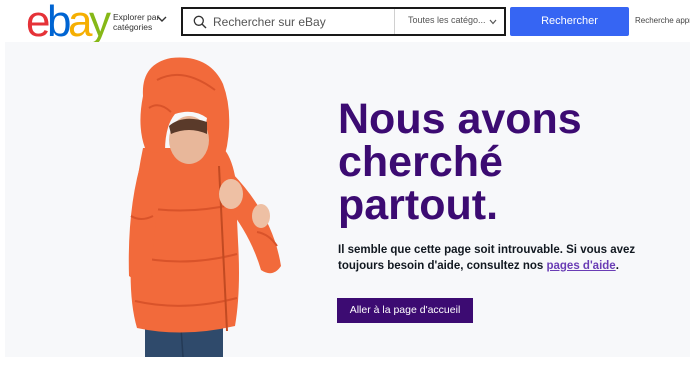 The height and width of the screenshot is (367, 690). Describe the element at coordinates (617, 266) in the screenshot. I see `message-end: .` at that location.